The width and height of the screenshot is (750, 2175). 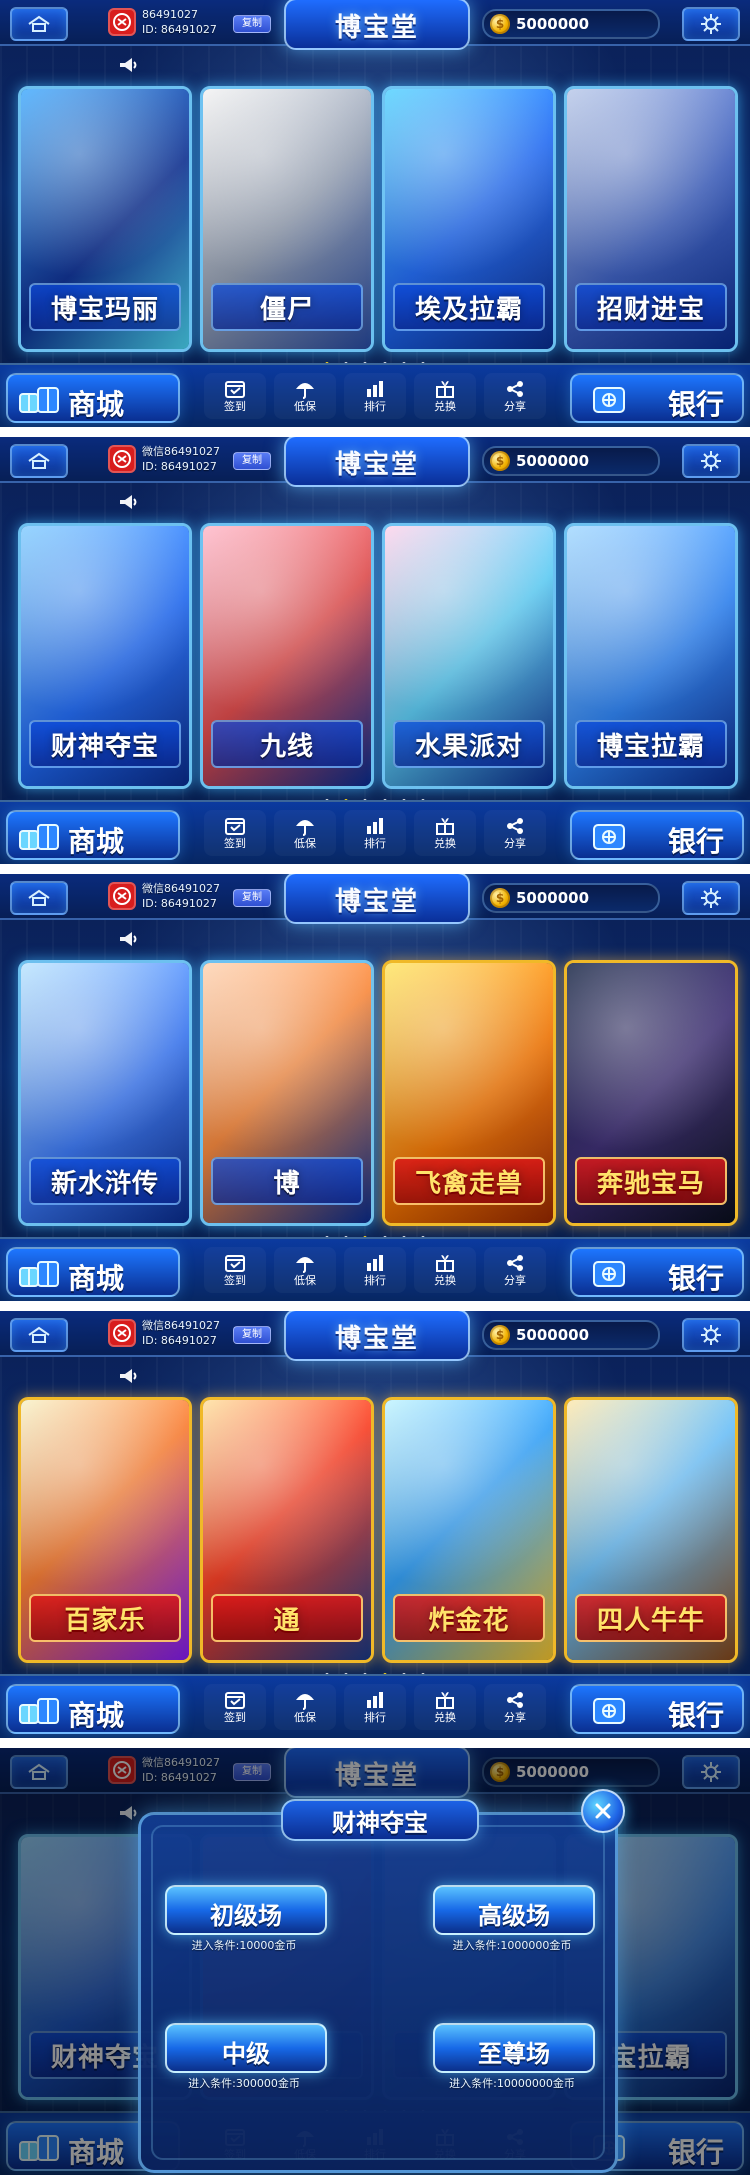 I want to click on game-card: 九线, so click(x=287, y=656).